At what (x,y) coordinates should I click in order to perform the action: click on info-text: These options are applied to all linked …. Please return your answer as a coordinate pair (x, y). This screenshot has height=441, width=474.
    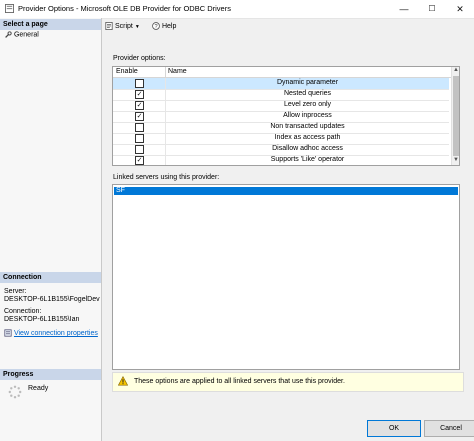
    Looking at the image, I should click on (239, 381).